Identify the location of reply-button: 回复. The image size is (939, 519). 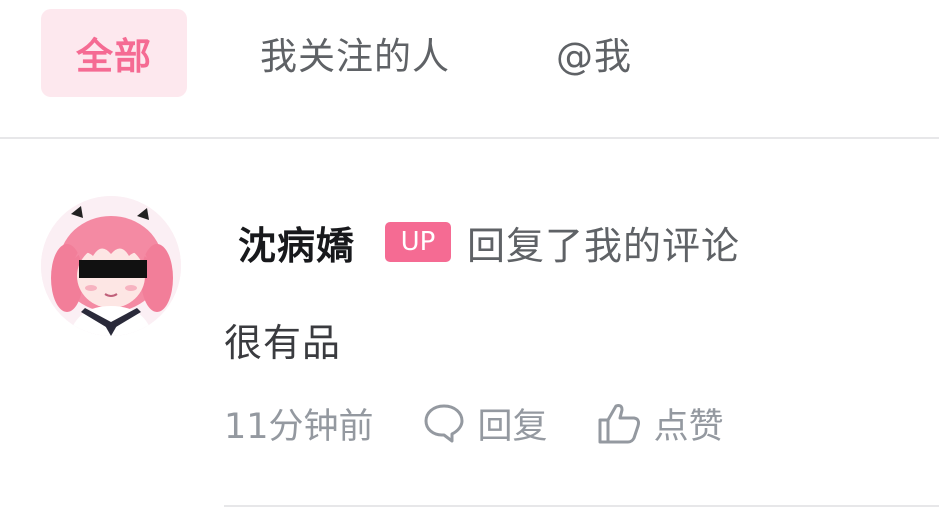
(485, 423).